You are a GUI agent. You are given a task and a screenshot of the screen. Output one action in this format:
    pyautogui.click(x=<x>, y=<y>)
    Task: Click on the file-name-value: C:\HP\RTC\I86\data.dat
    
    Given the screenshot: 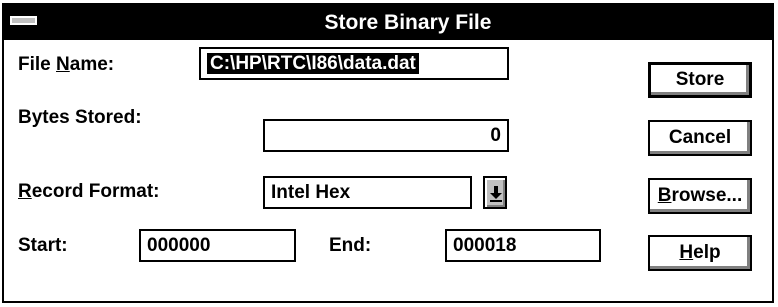 What is the action you would take?
    pyautogui.click(x=313, y=63)
    